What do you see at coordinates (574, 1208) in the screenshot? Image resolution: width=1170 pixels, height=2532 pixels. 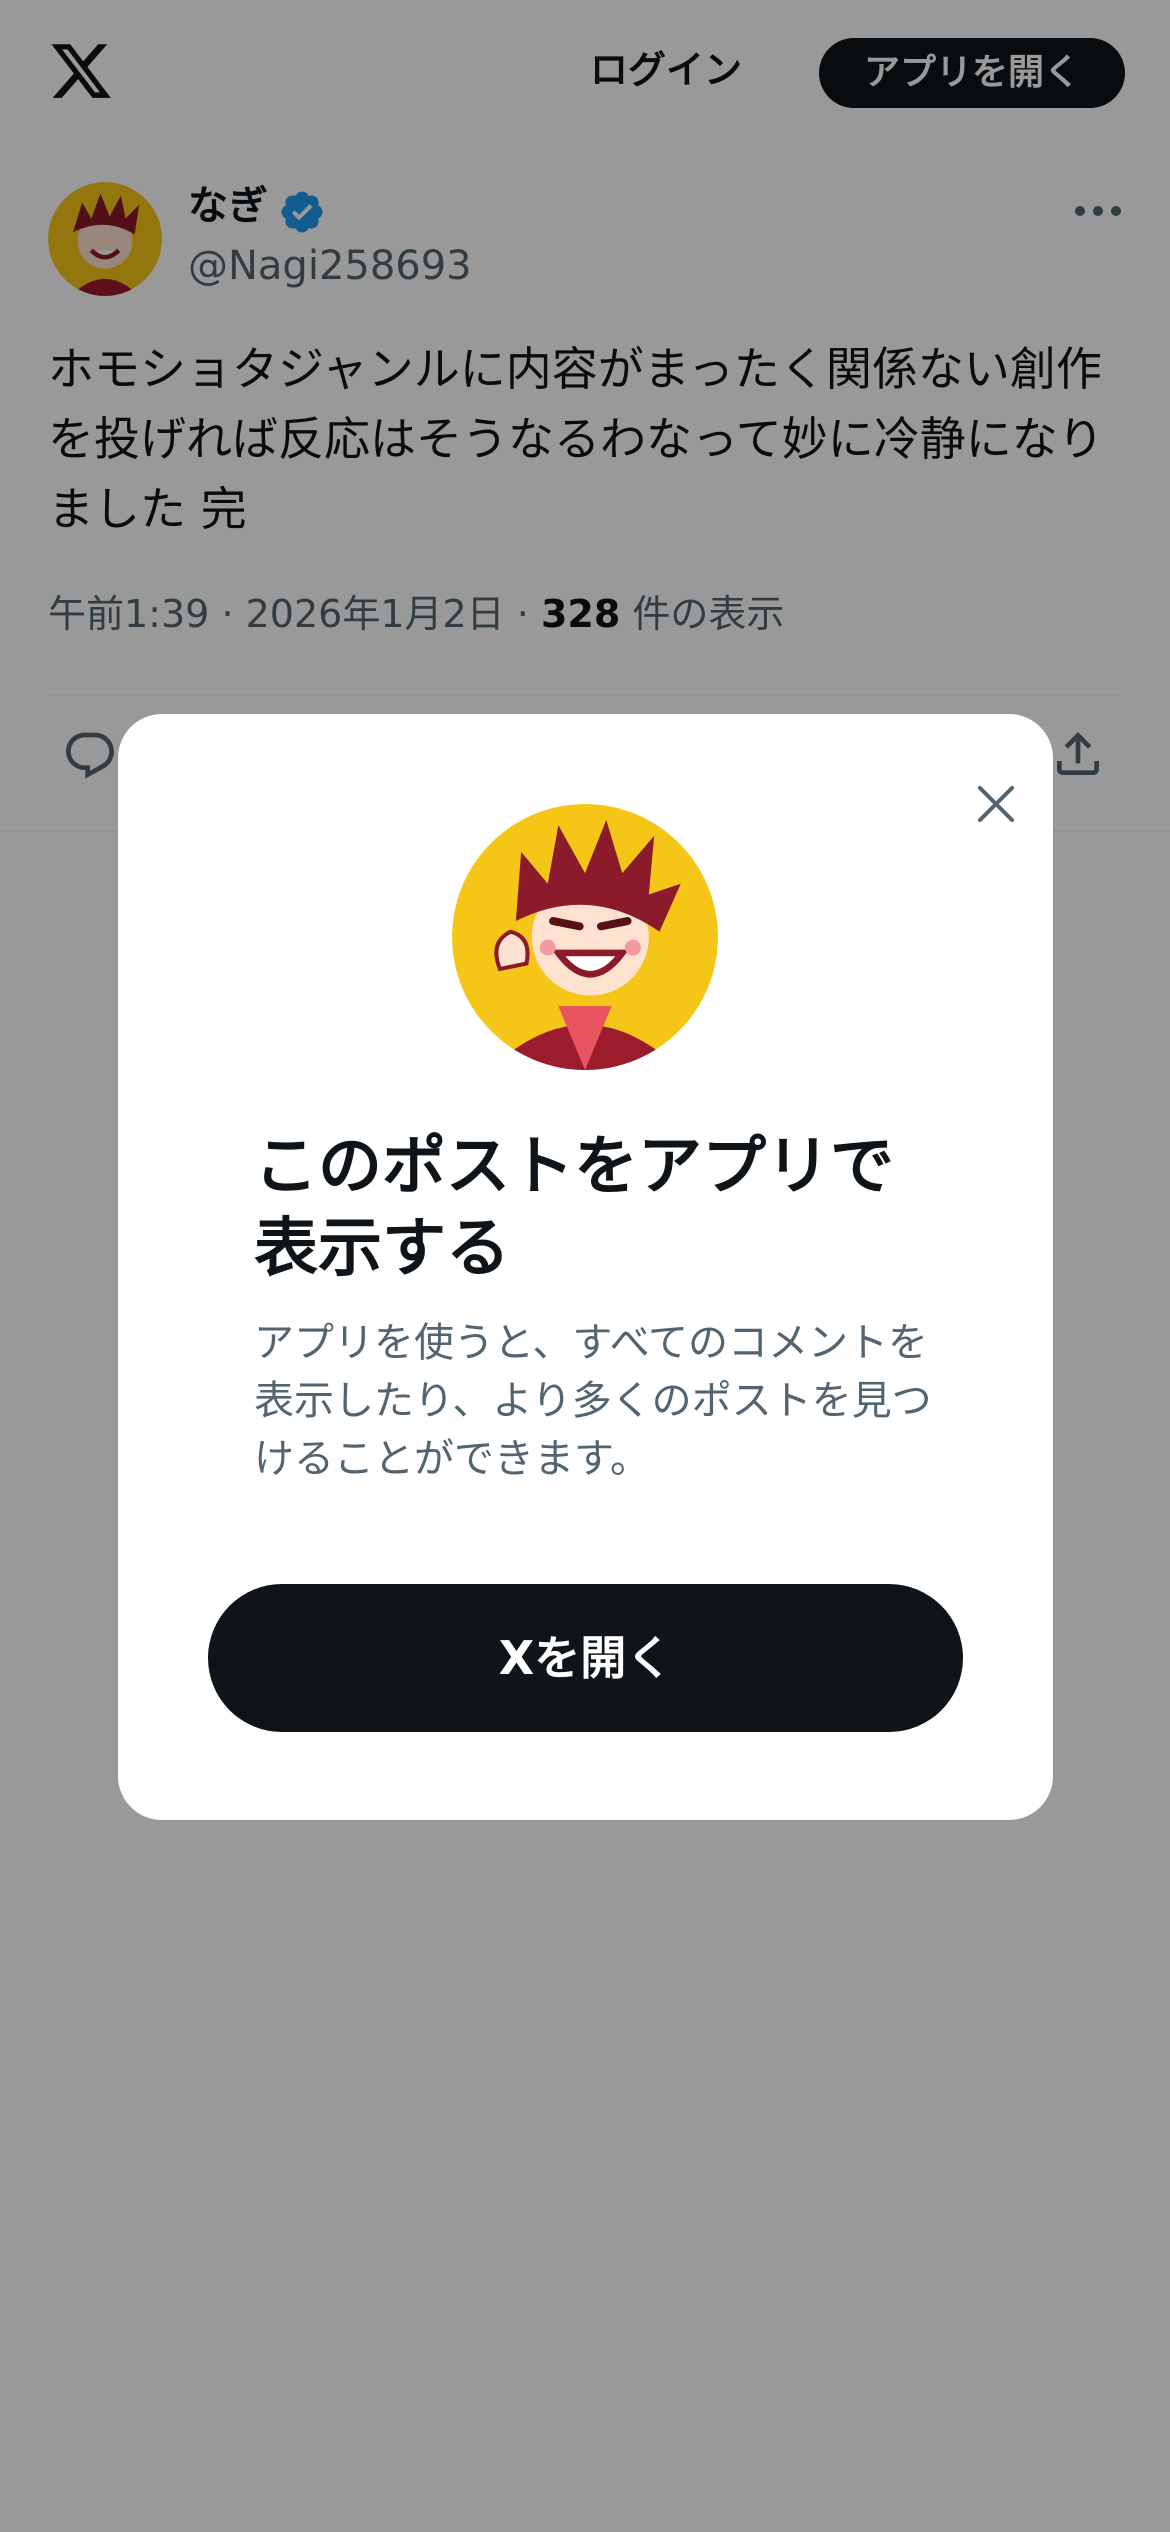 I see `modal-title: このポストをアプリで表示する` at bounding box center [574, 1208].